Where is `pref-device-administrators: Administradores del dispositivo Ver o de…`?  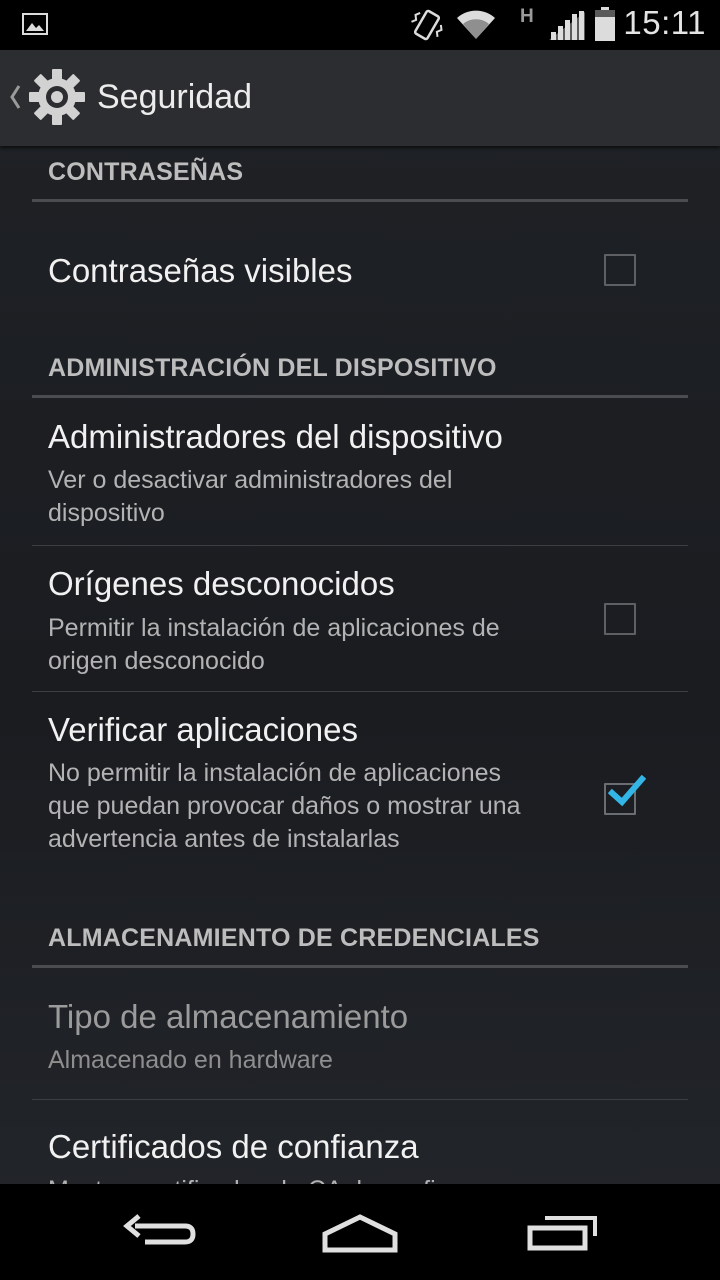 pref-device-administrators: Administradores del dispositivo Ver o de… is located at coordinates (360, 472).